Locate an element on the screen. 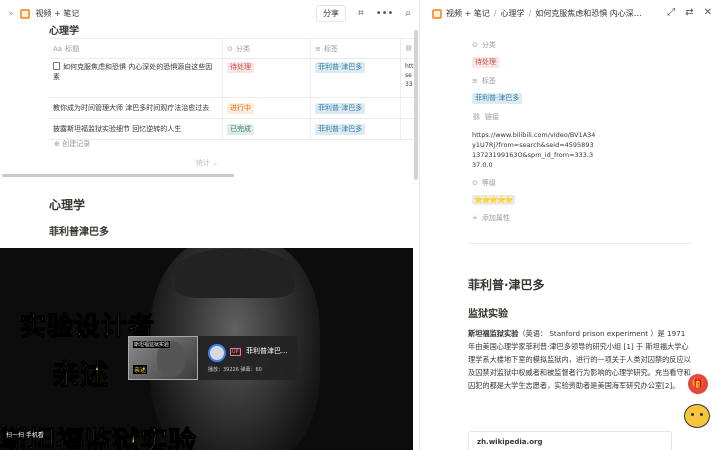  video-thumbnail: 斯坦福监狱实验 亲述 is located at coordinates (163, 358).